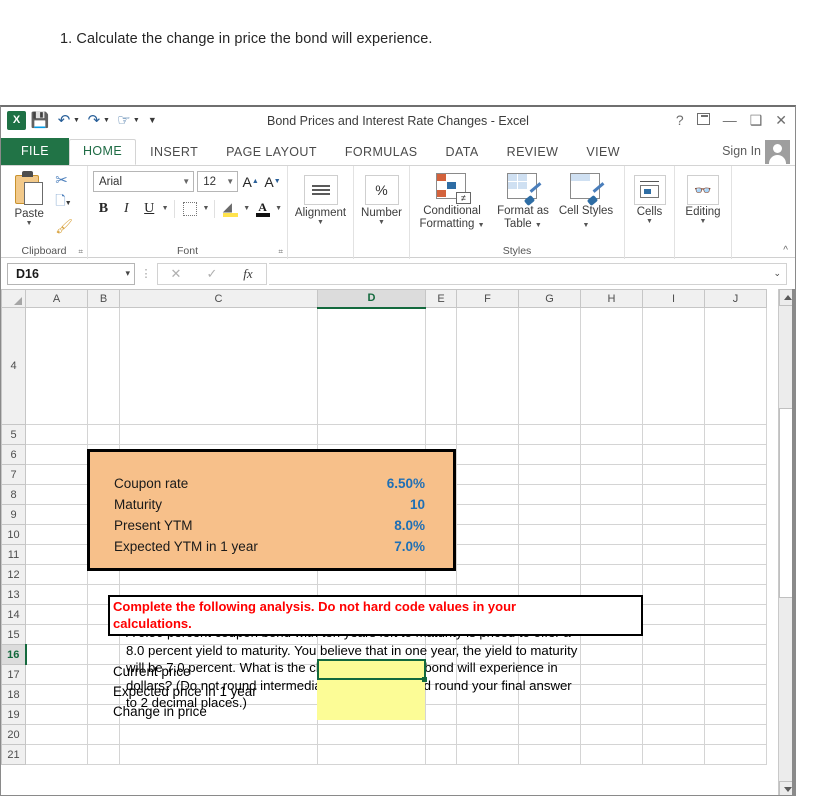 This screenshot has height=796, width=816. Describe the element at coordinates (56, 694) in the screenshot. I see `cell-A18` at that location.